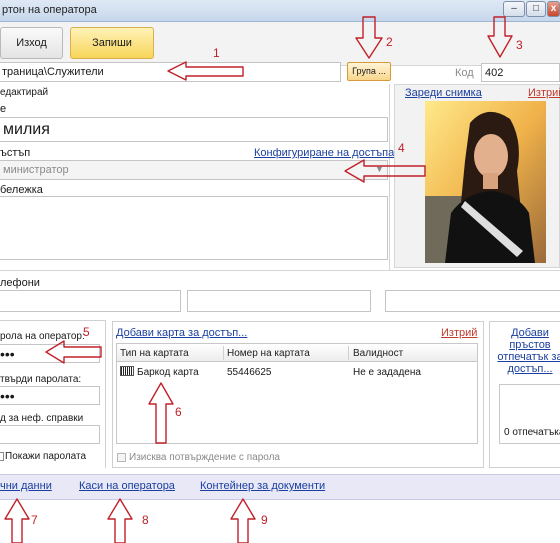 This screenshot has width=560, height=543. What do you see at coordinates (401, 148) in the screenshot?
I see `annotation-number-4: 4` at bounding box center [401, 148].